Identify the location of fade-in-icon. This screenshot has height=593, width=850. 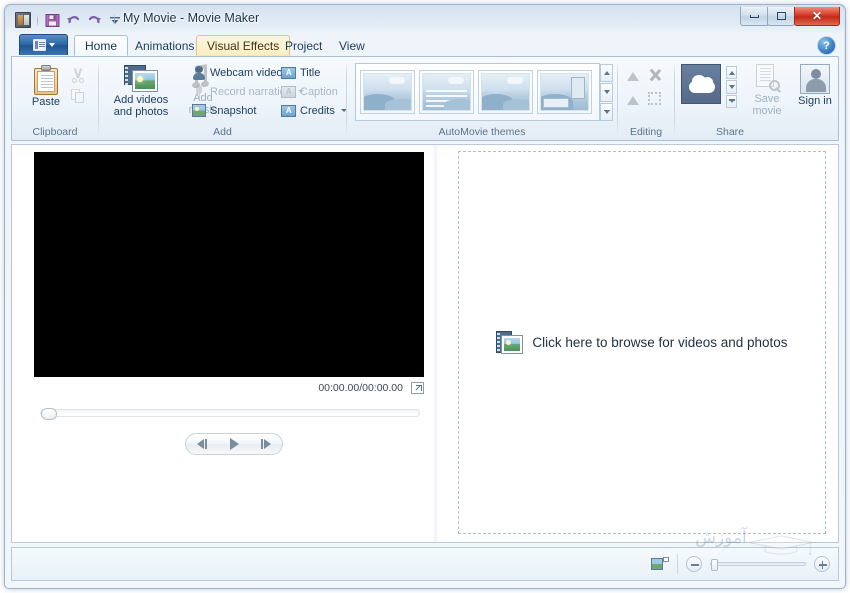
(633, 75).